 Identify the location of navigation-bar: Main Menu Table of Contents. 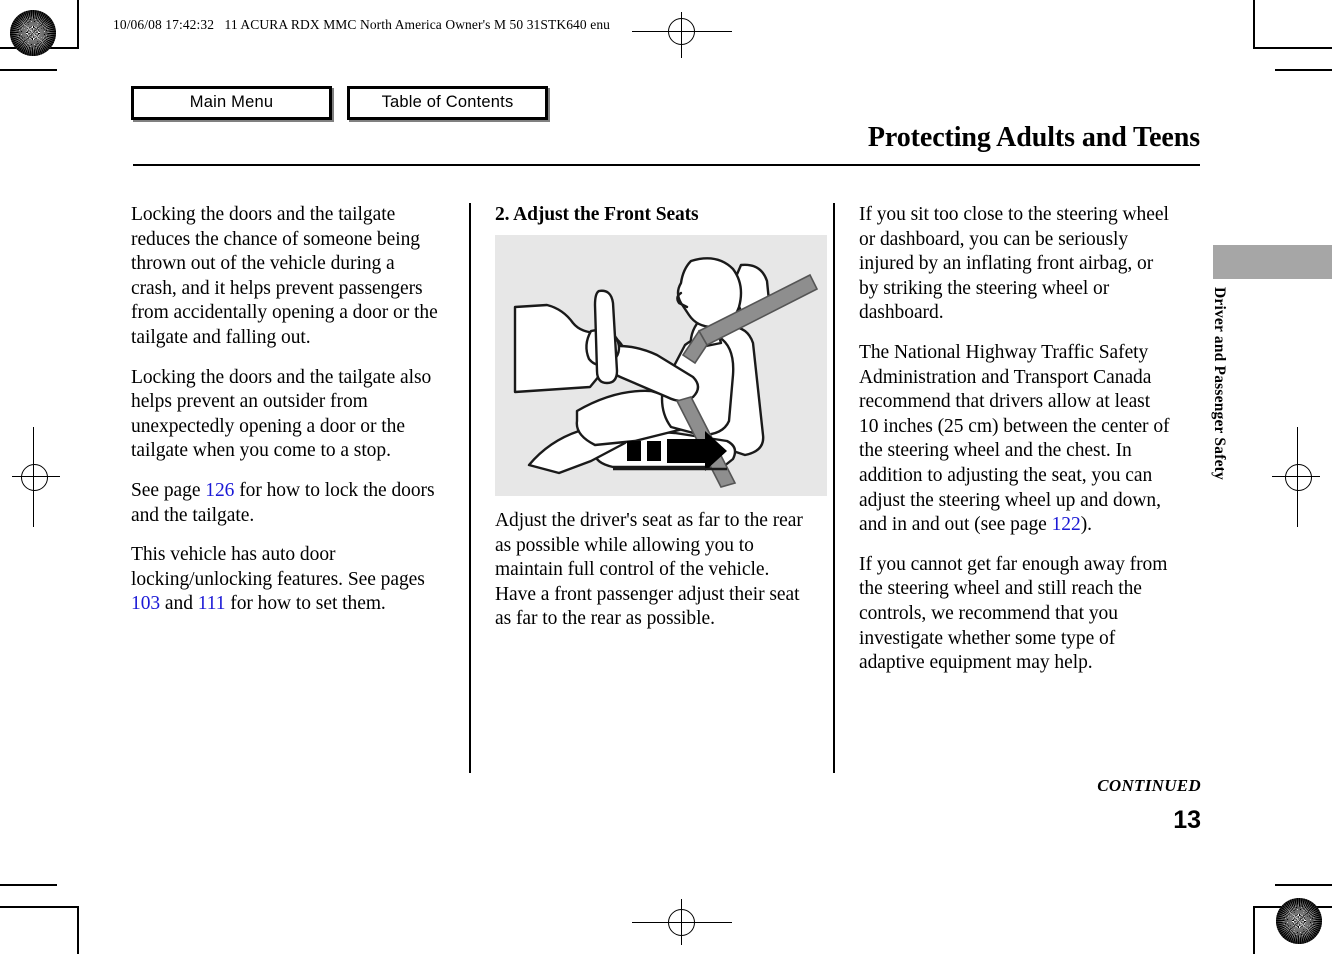
(339, 103).